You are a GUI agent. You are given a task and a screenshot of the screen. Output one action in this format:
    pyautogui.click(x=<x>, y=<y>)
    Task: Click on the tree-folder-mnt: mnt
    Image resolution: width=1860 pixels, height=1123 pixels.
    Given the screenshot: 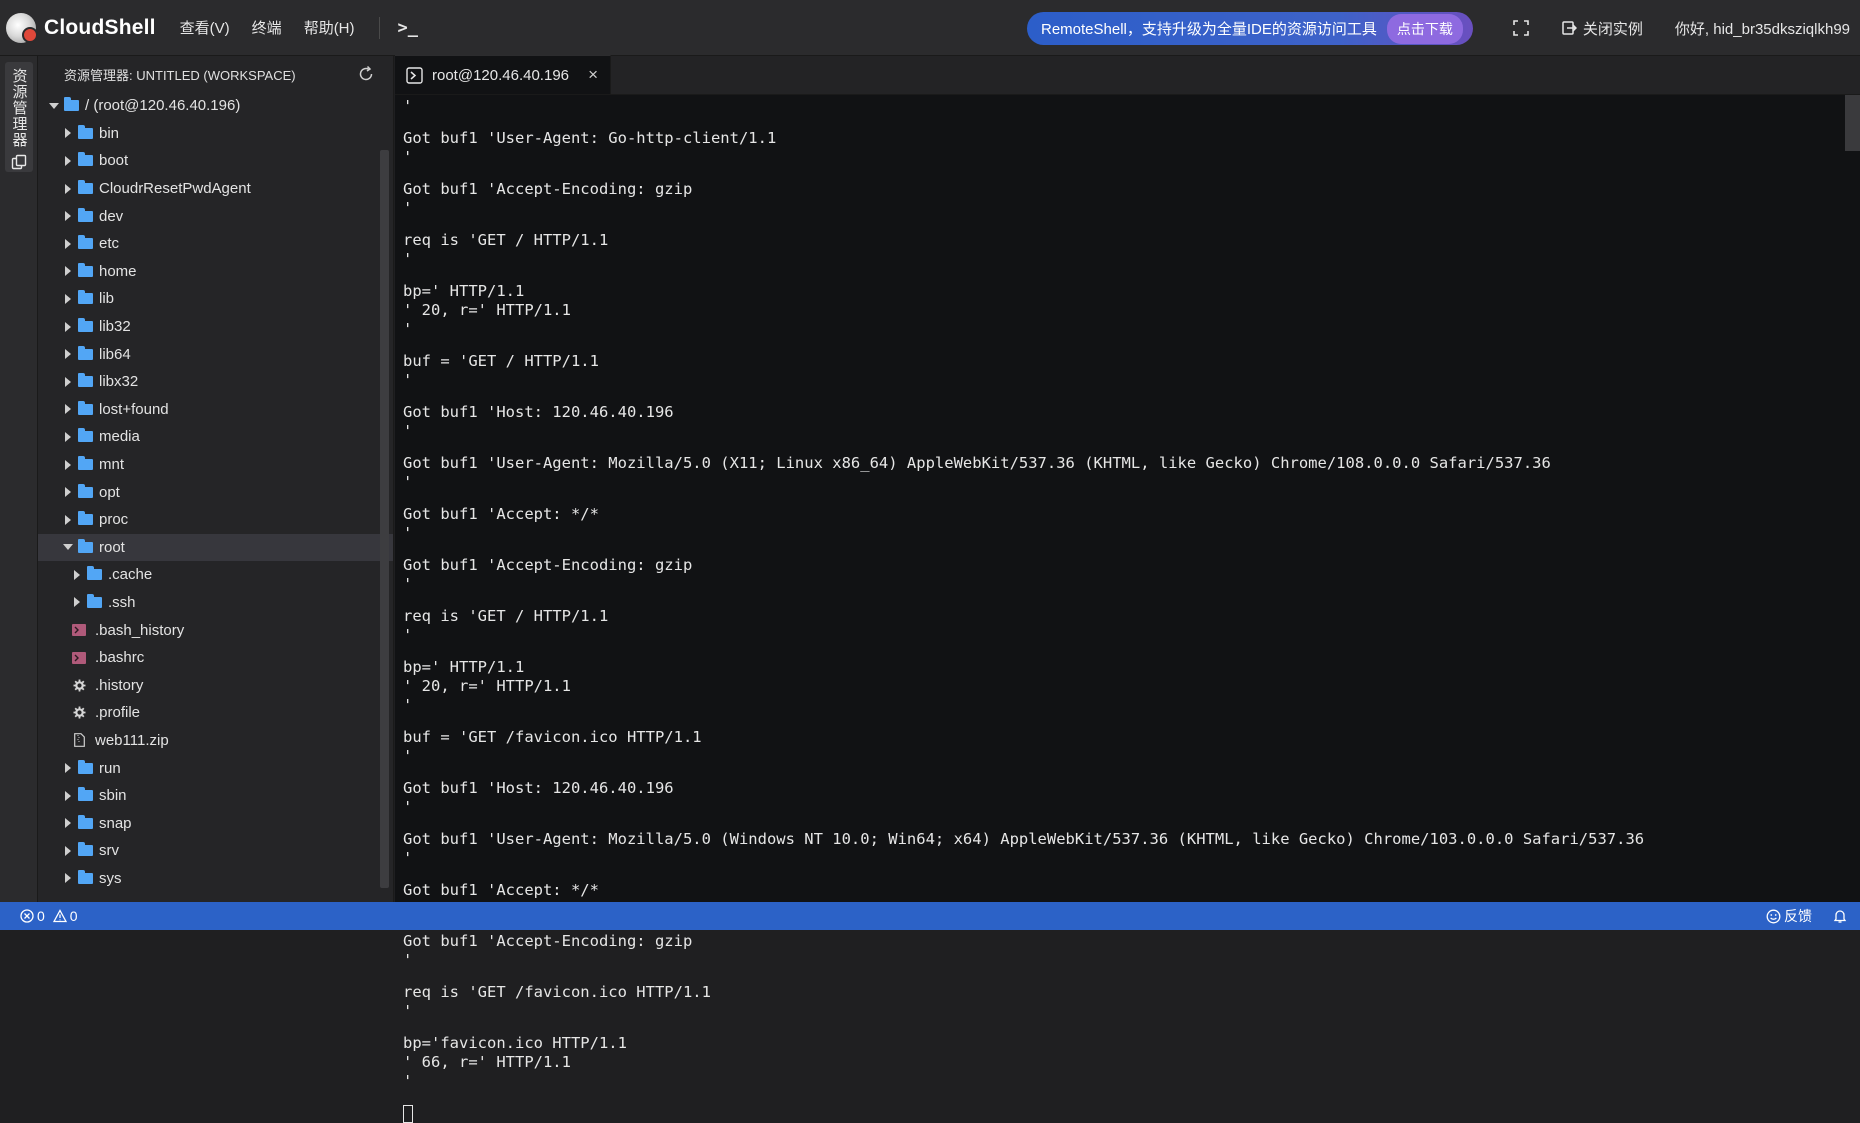 What is the action you would take?
    pyautogui.click(x=215, y=465)
    